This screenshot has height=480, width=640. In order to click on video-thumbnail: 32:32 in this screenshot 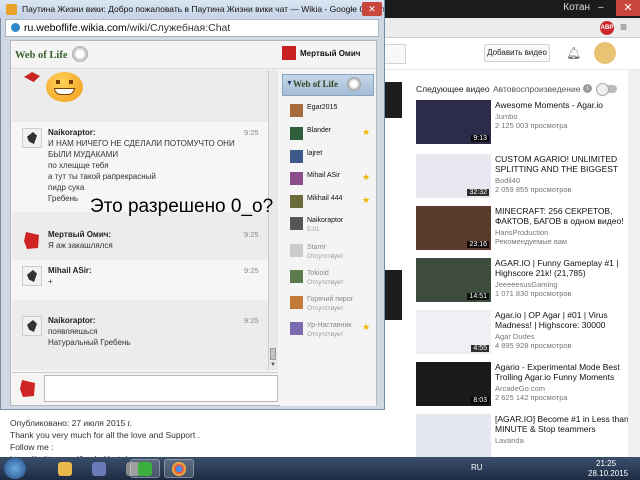, I will do `click(453, 176)`.